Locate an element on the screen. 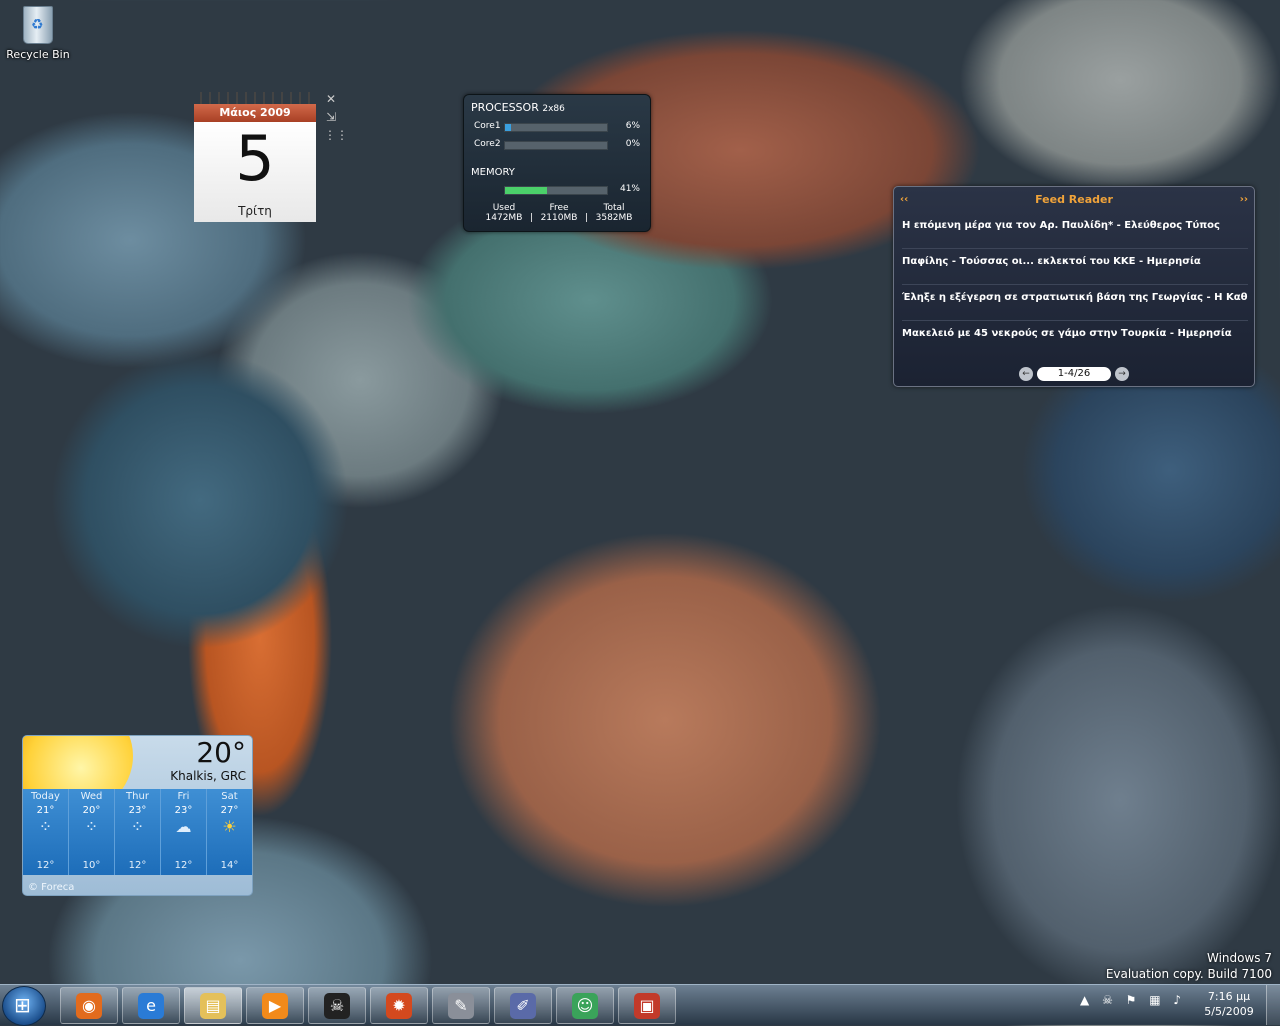 The image size is (1280, 1026). taskbar-button-messenger: ☺ is located at coordinates (585, 1005).